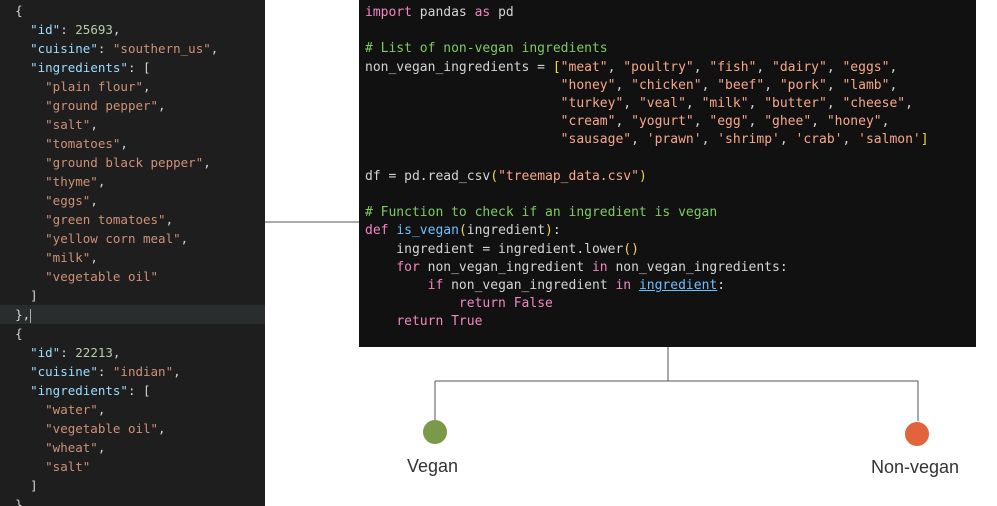  Describe the element at coordinates (435, 432) in the screenshot. I see `vegan-node` at that location.